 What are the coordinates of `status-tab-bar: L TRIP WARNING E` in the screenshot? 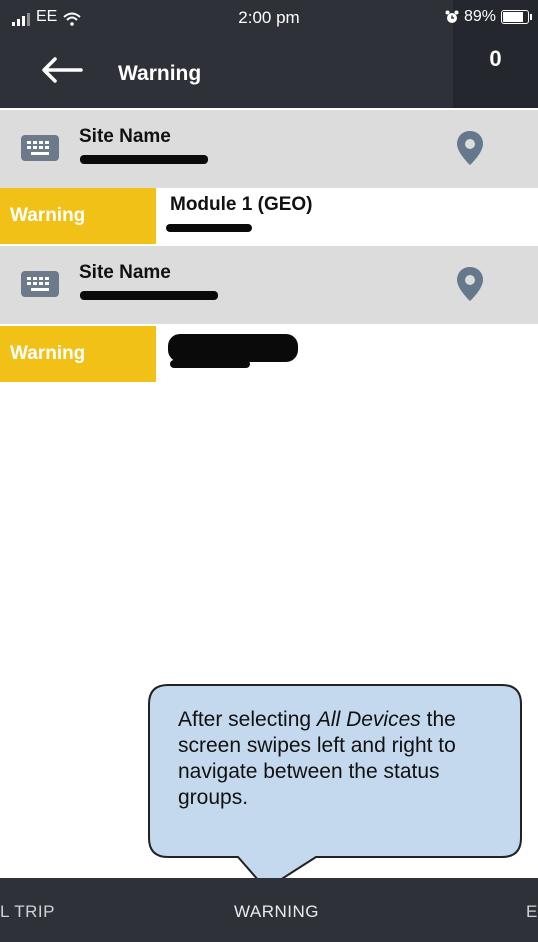 It's located at (269, 910).